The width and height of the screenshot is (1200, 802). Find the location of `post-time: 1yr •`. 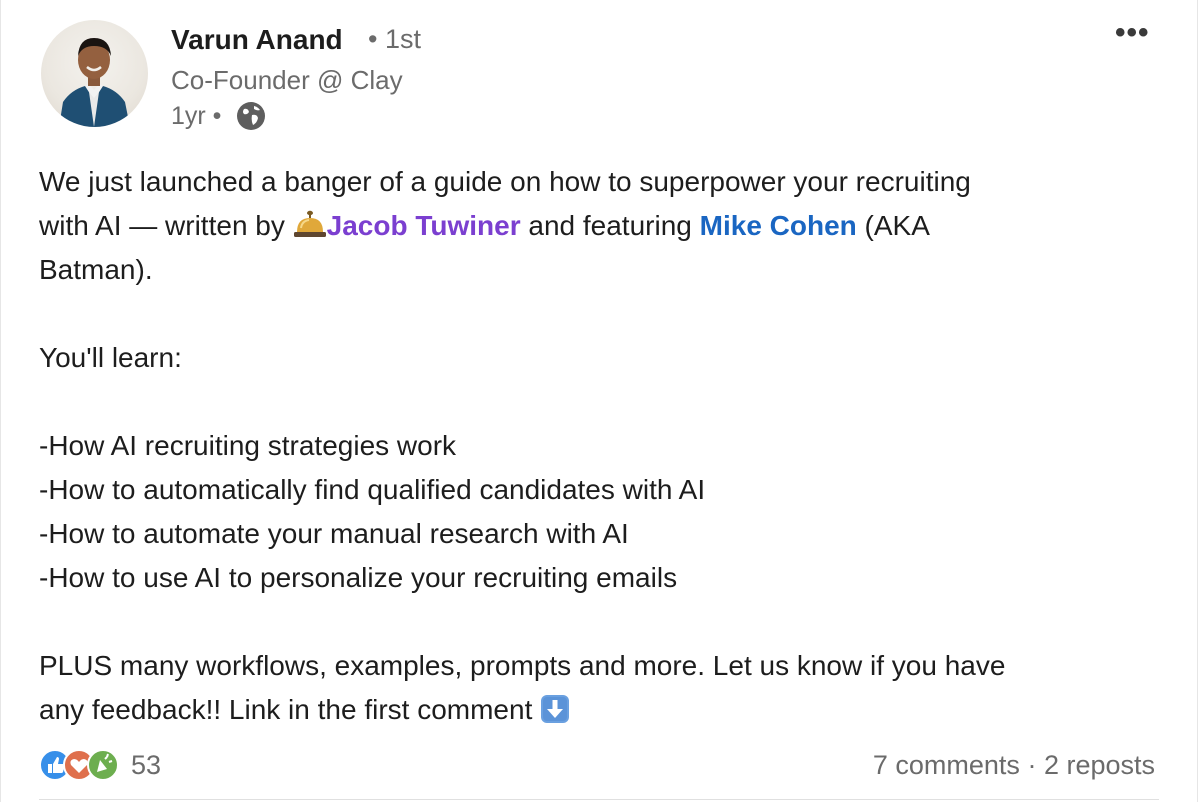

post-time: 1yr • is located at coordinates (196, 115).